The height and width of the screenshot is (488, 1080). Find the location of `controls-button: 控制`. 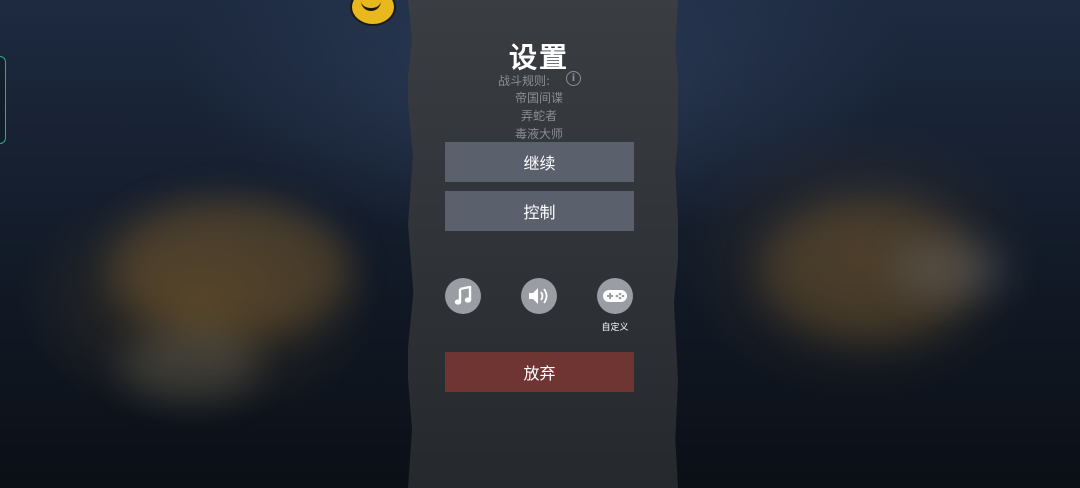

controls-button: 控制 is located at coordinates (539, 211).